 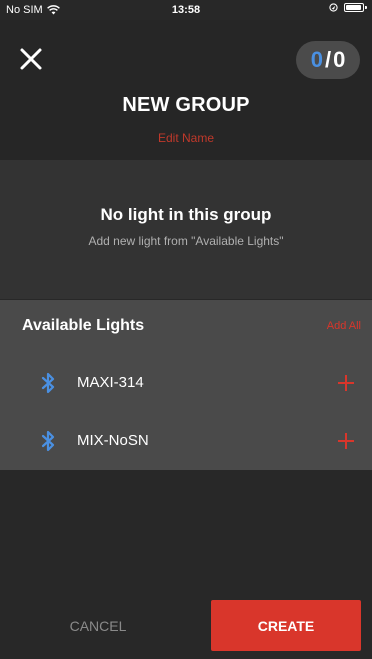 What do you see at coordinates (355, 7) in the screenshot?
I see `battery-icon` at bounding box center [355, 7].